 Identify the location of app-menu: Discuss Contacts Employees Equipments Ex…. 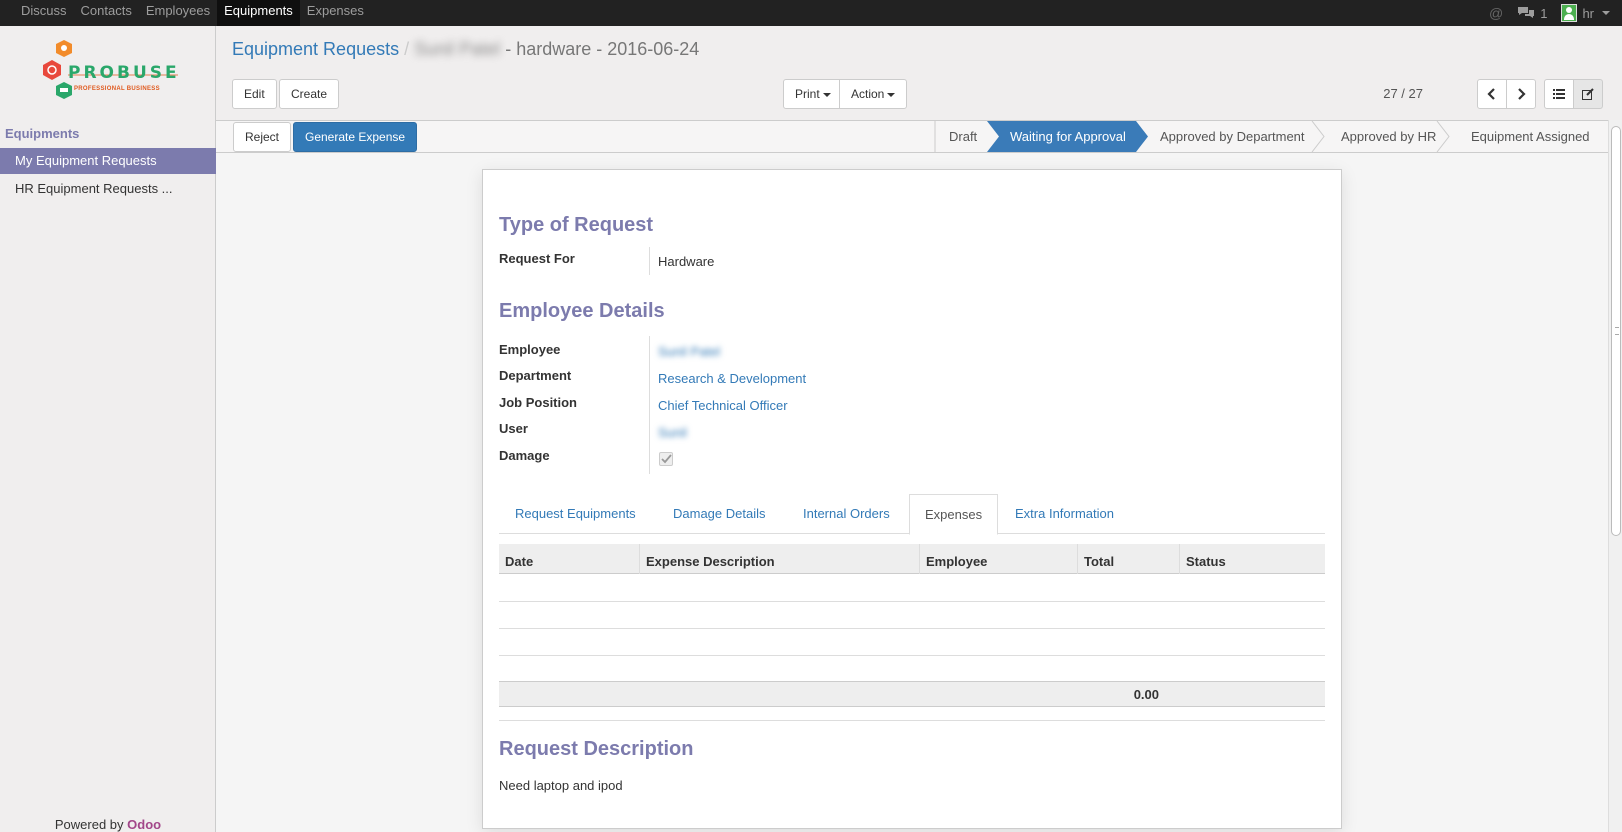
(185, 13).